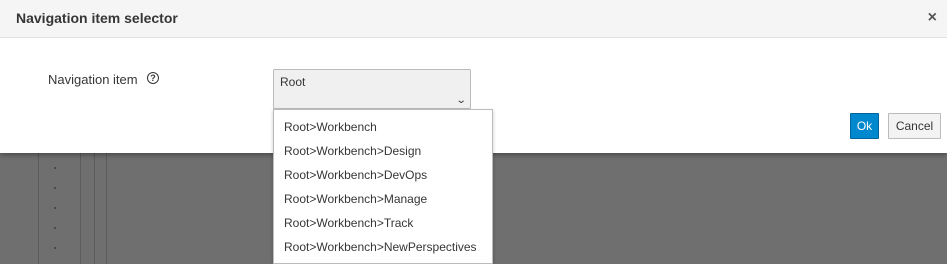 This screenshot has height=264, width=947. Describe the element at coordinates (352, 151) in the screenshot. I see `dropdown-option: Root>Workbench>Design` at that location.